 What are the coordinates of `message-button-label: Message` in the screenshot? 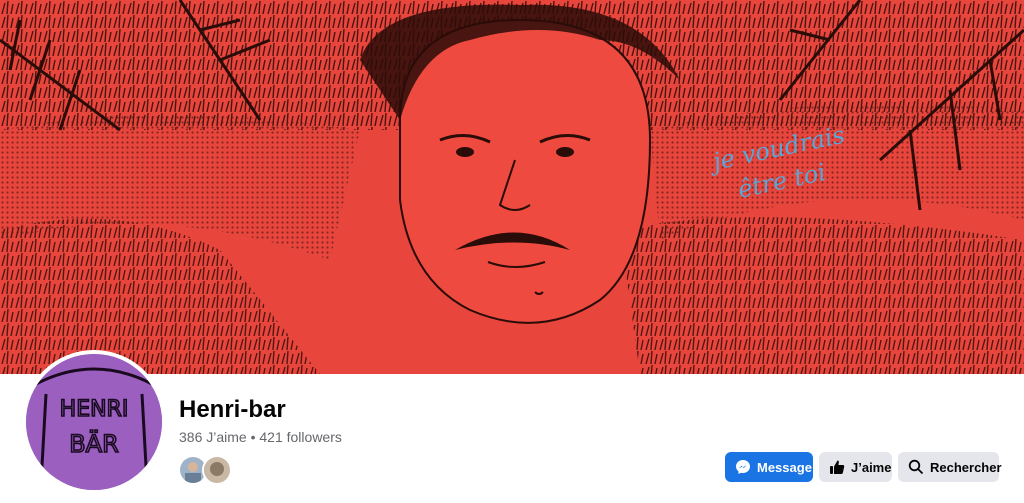 It's located at (784, 467).